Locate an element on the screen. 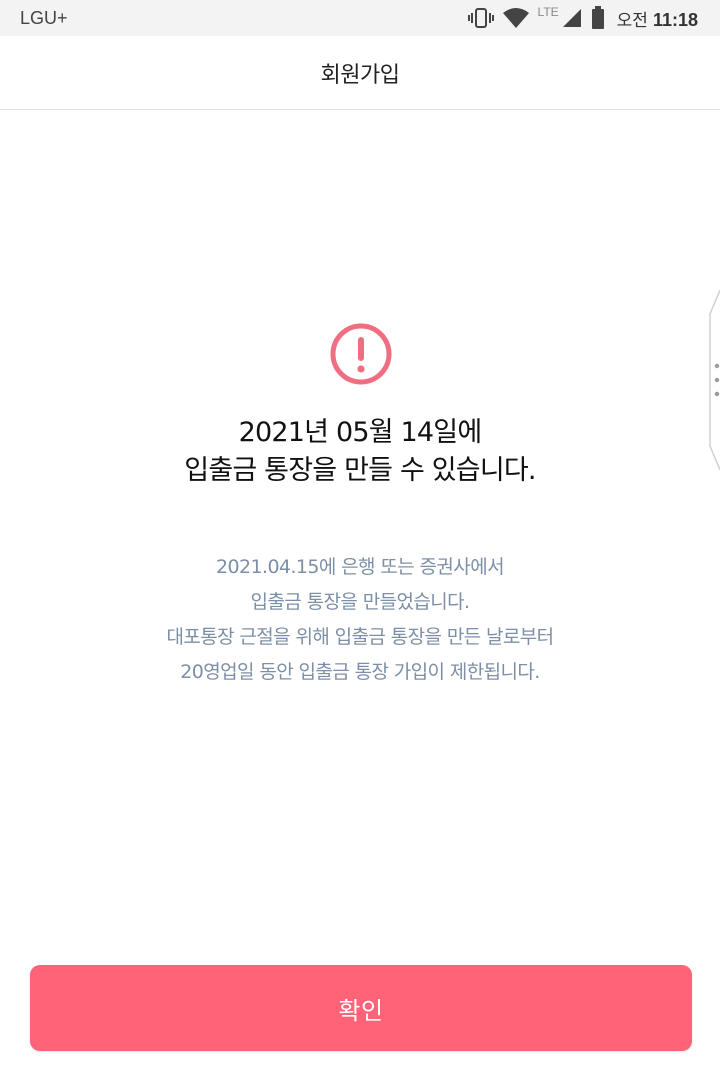  clock-time: 11:18 is located at coordinates (675, 19).